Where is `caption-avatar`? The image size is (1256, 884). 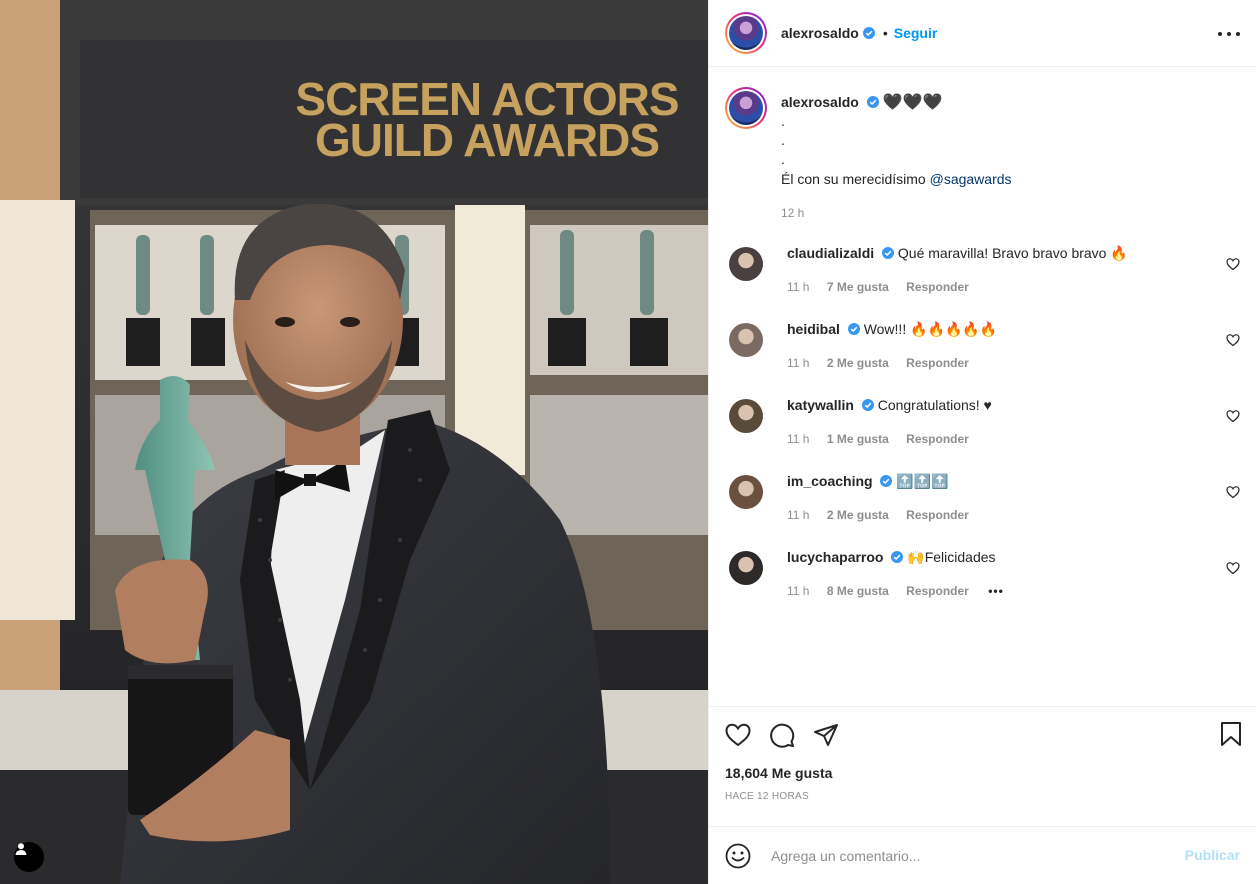 caption-avatar is located at coordinates (746, 108).